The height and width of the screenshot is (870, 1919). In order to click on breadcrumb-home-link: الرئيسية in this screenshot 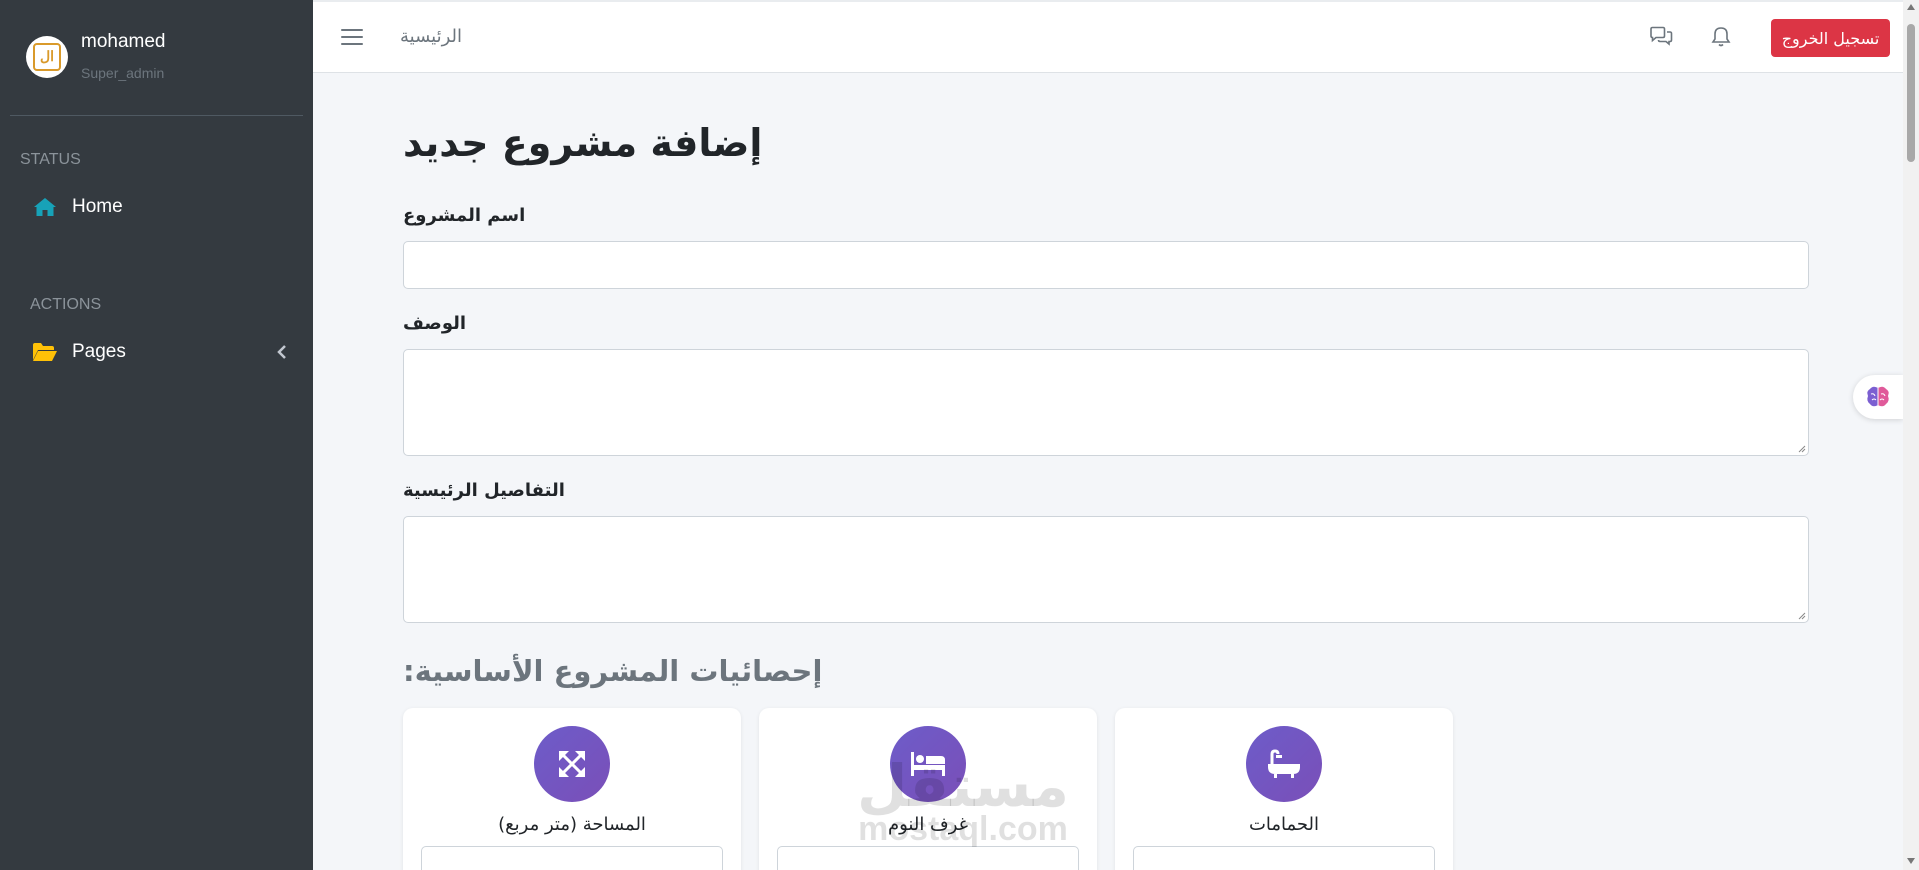, I will do `click(431, 36)`.